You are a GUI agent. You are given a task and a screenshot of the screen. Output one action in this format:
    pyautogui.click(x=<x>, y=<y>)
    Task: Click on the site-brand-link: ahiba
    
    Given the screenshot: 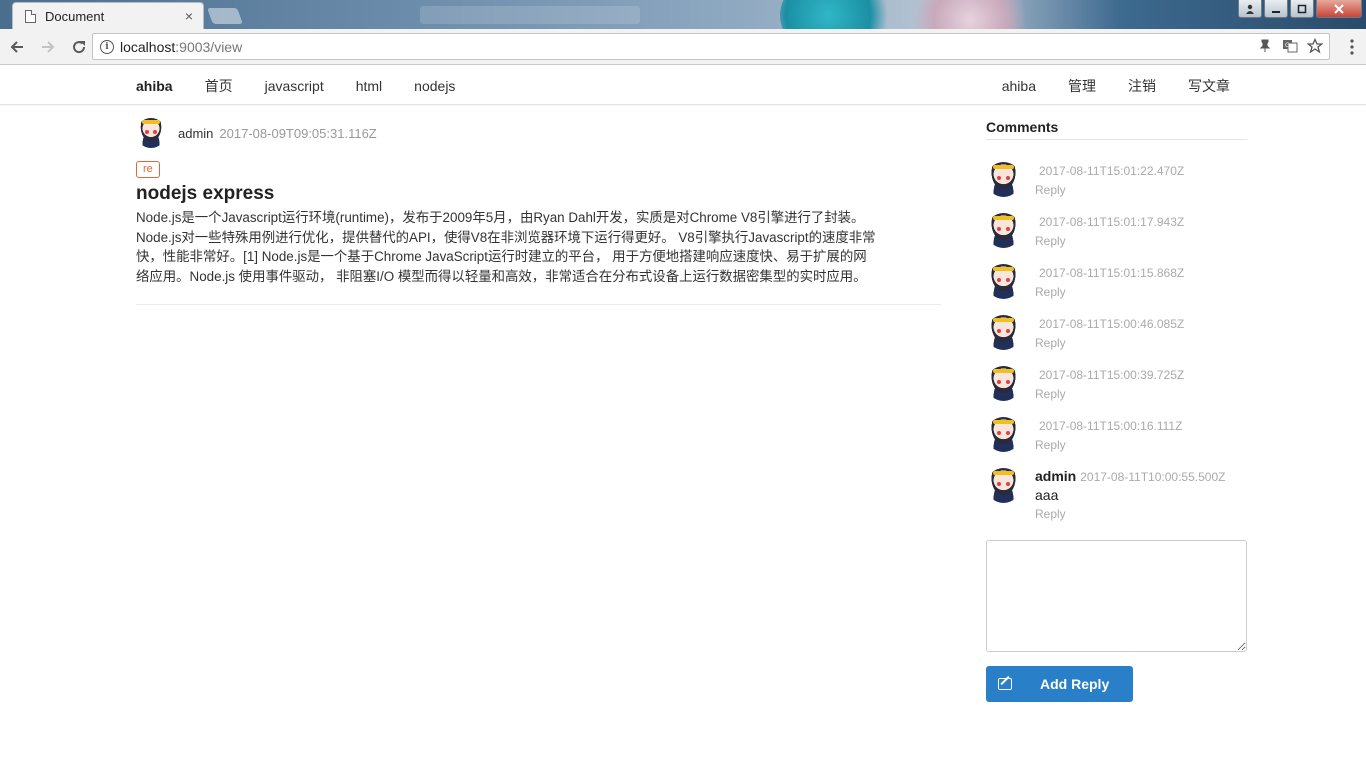 What is the action you would take?
    pyautogui.click(x=154, y=86)
    